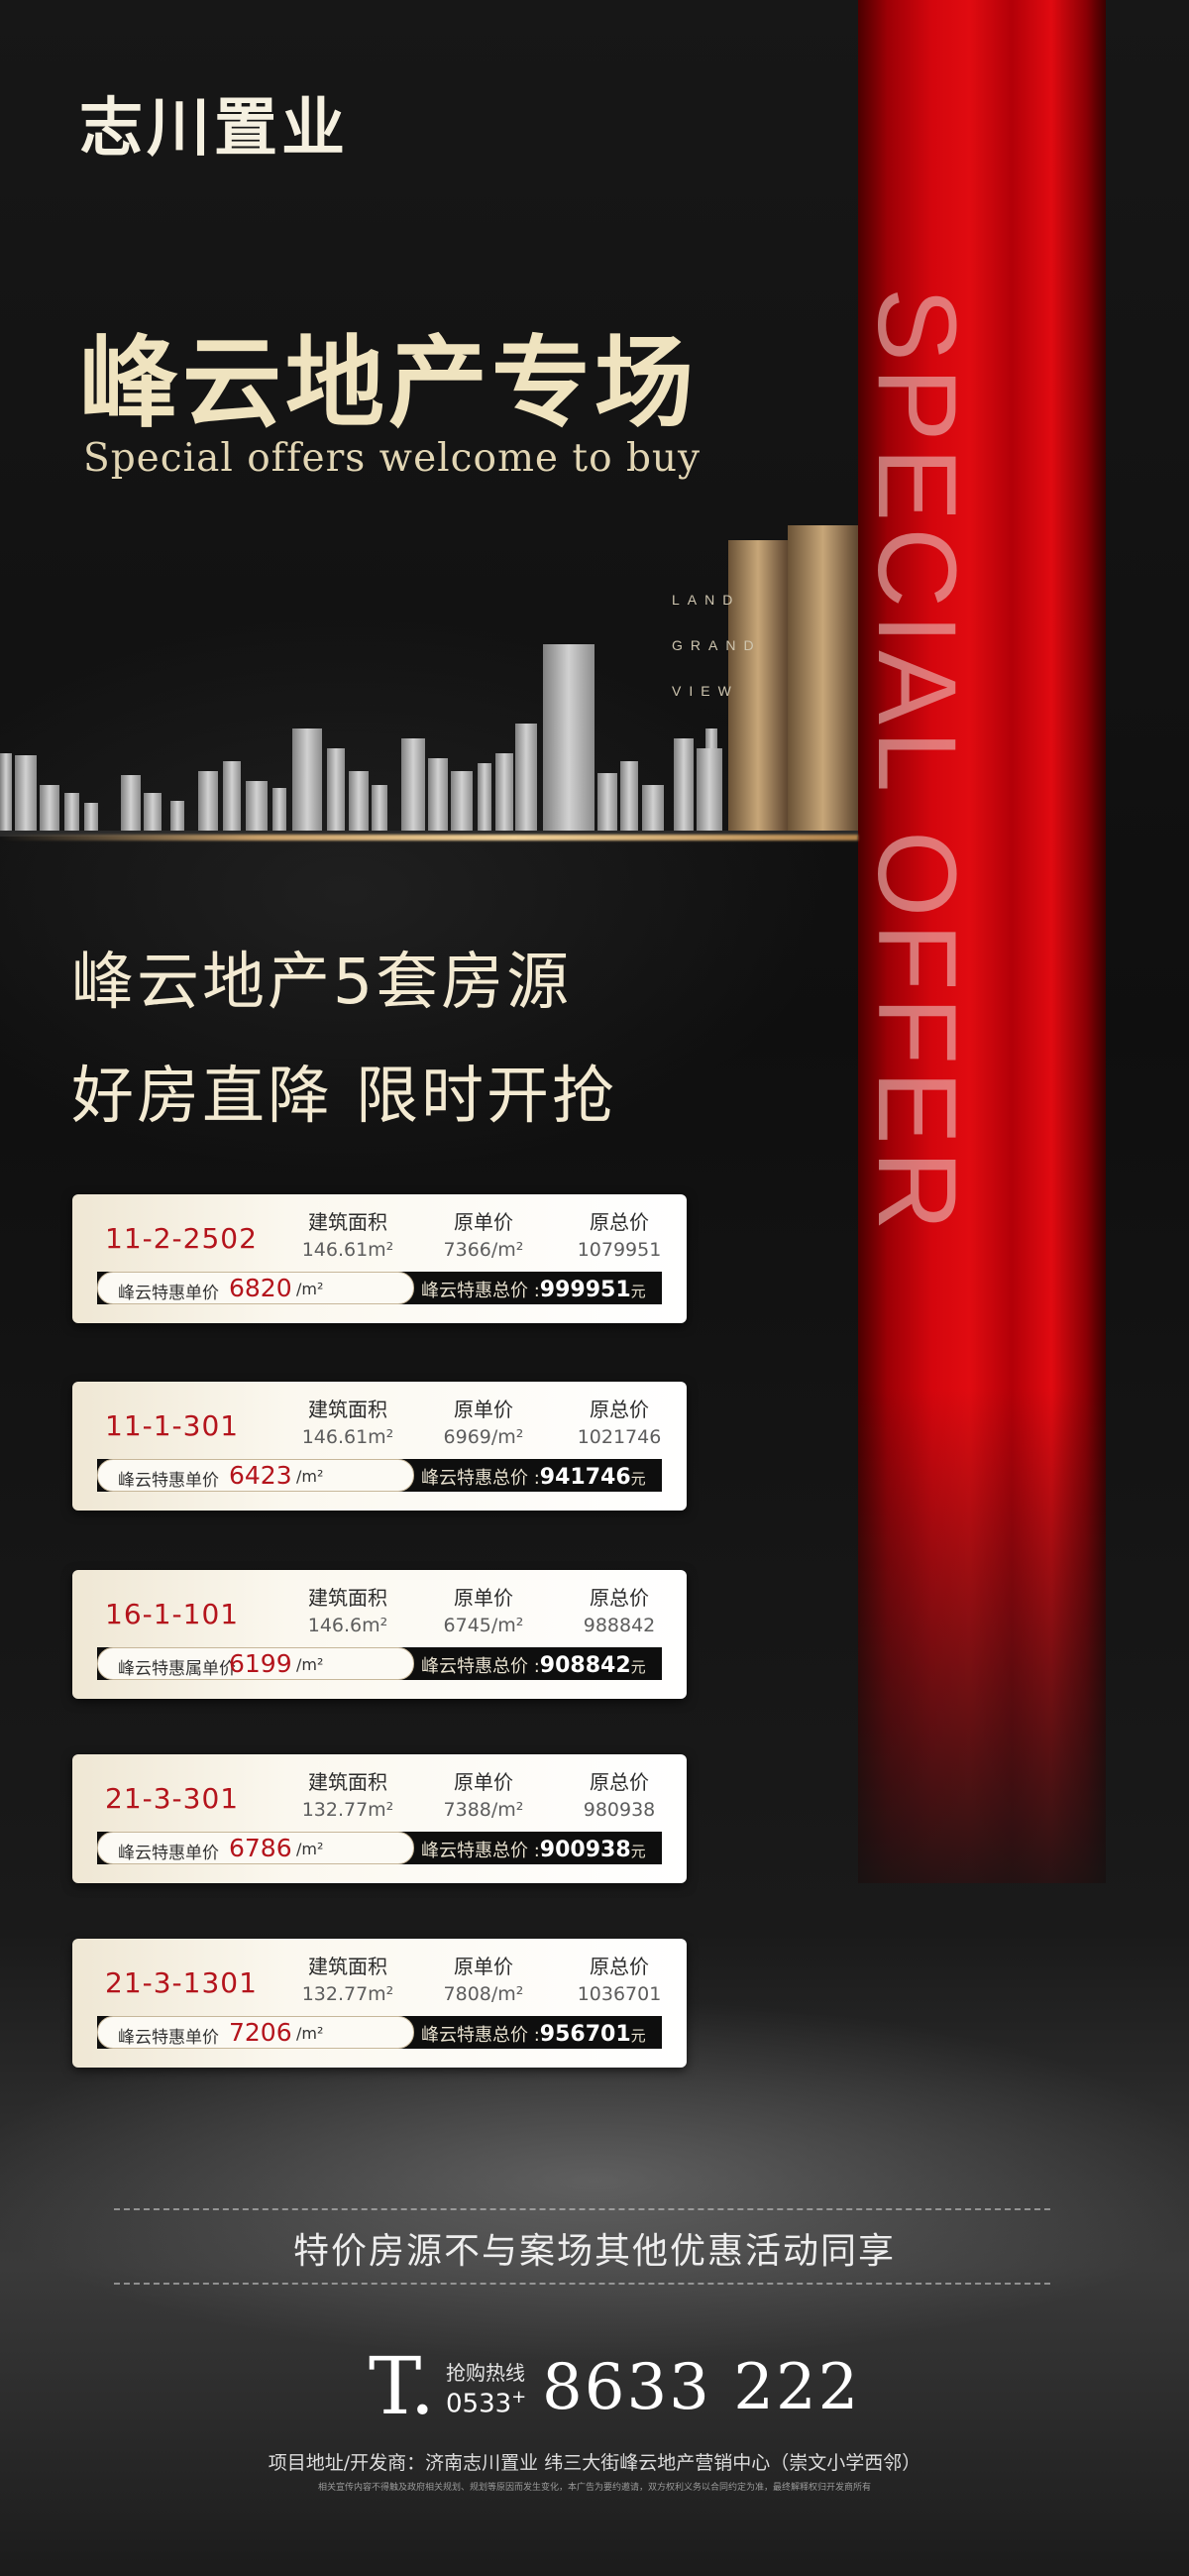 The height and width of the screenshot is (2576, 1189). Describe the element at coordinates (533, 1665) in the screenshot. I see `special-total-price: 峰云特惠总价 :908842元` at that location.